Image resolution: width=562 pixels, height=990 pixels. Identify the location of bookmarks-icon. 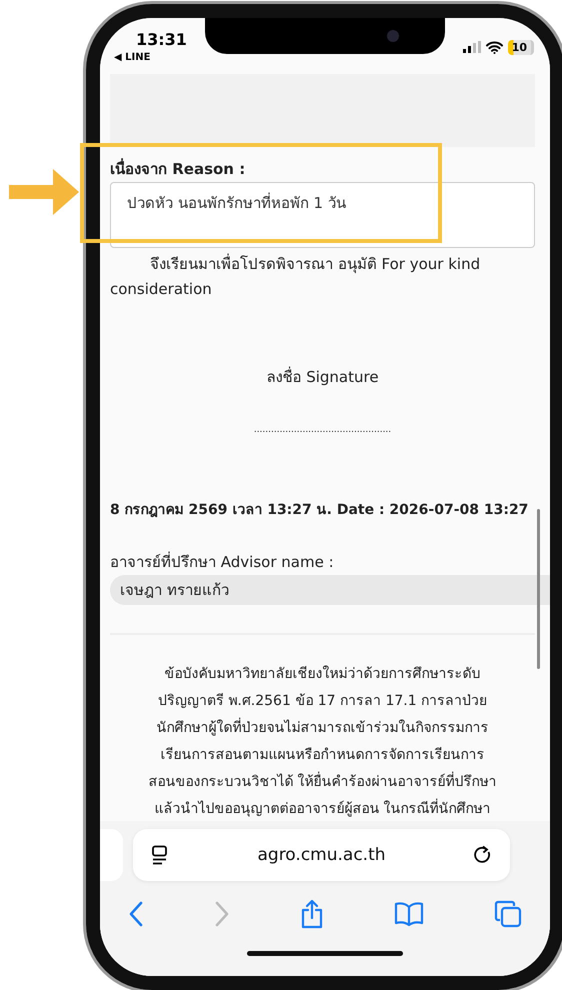
(409, 914).